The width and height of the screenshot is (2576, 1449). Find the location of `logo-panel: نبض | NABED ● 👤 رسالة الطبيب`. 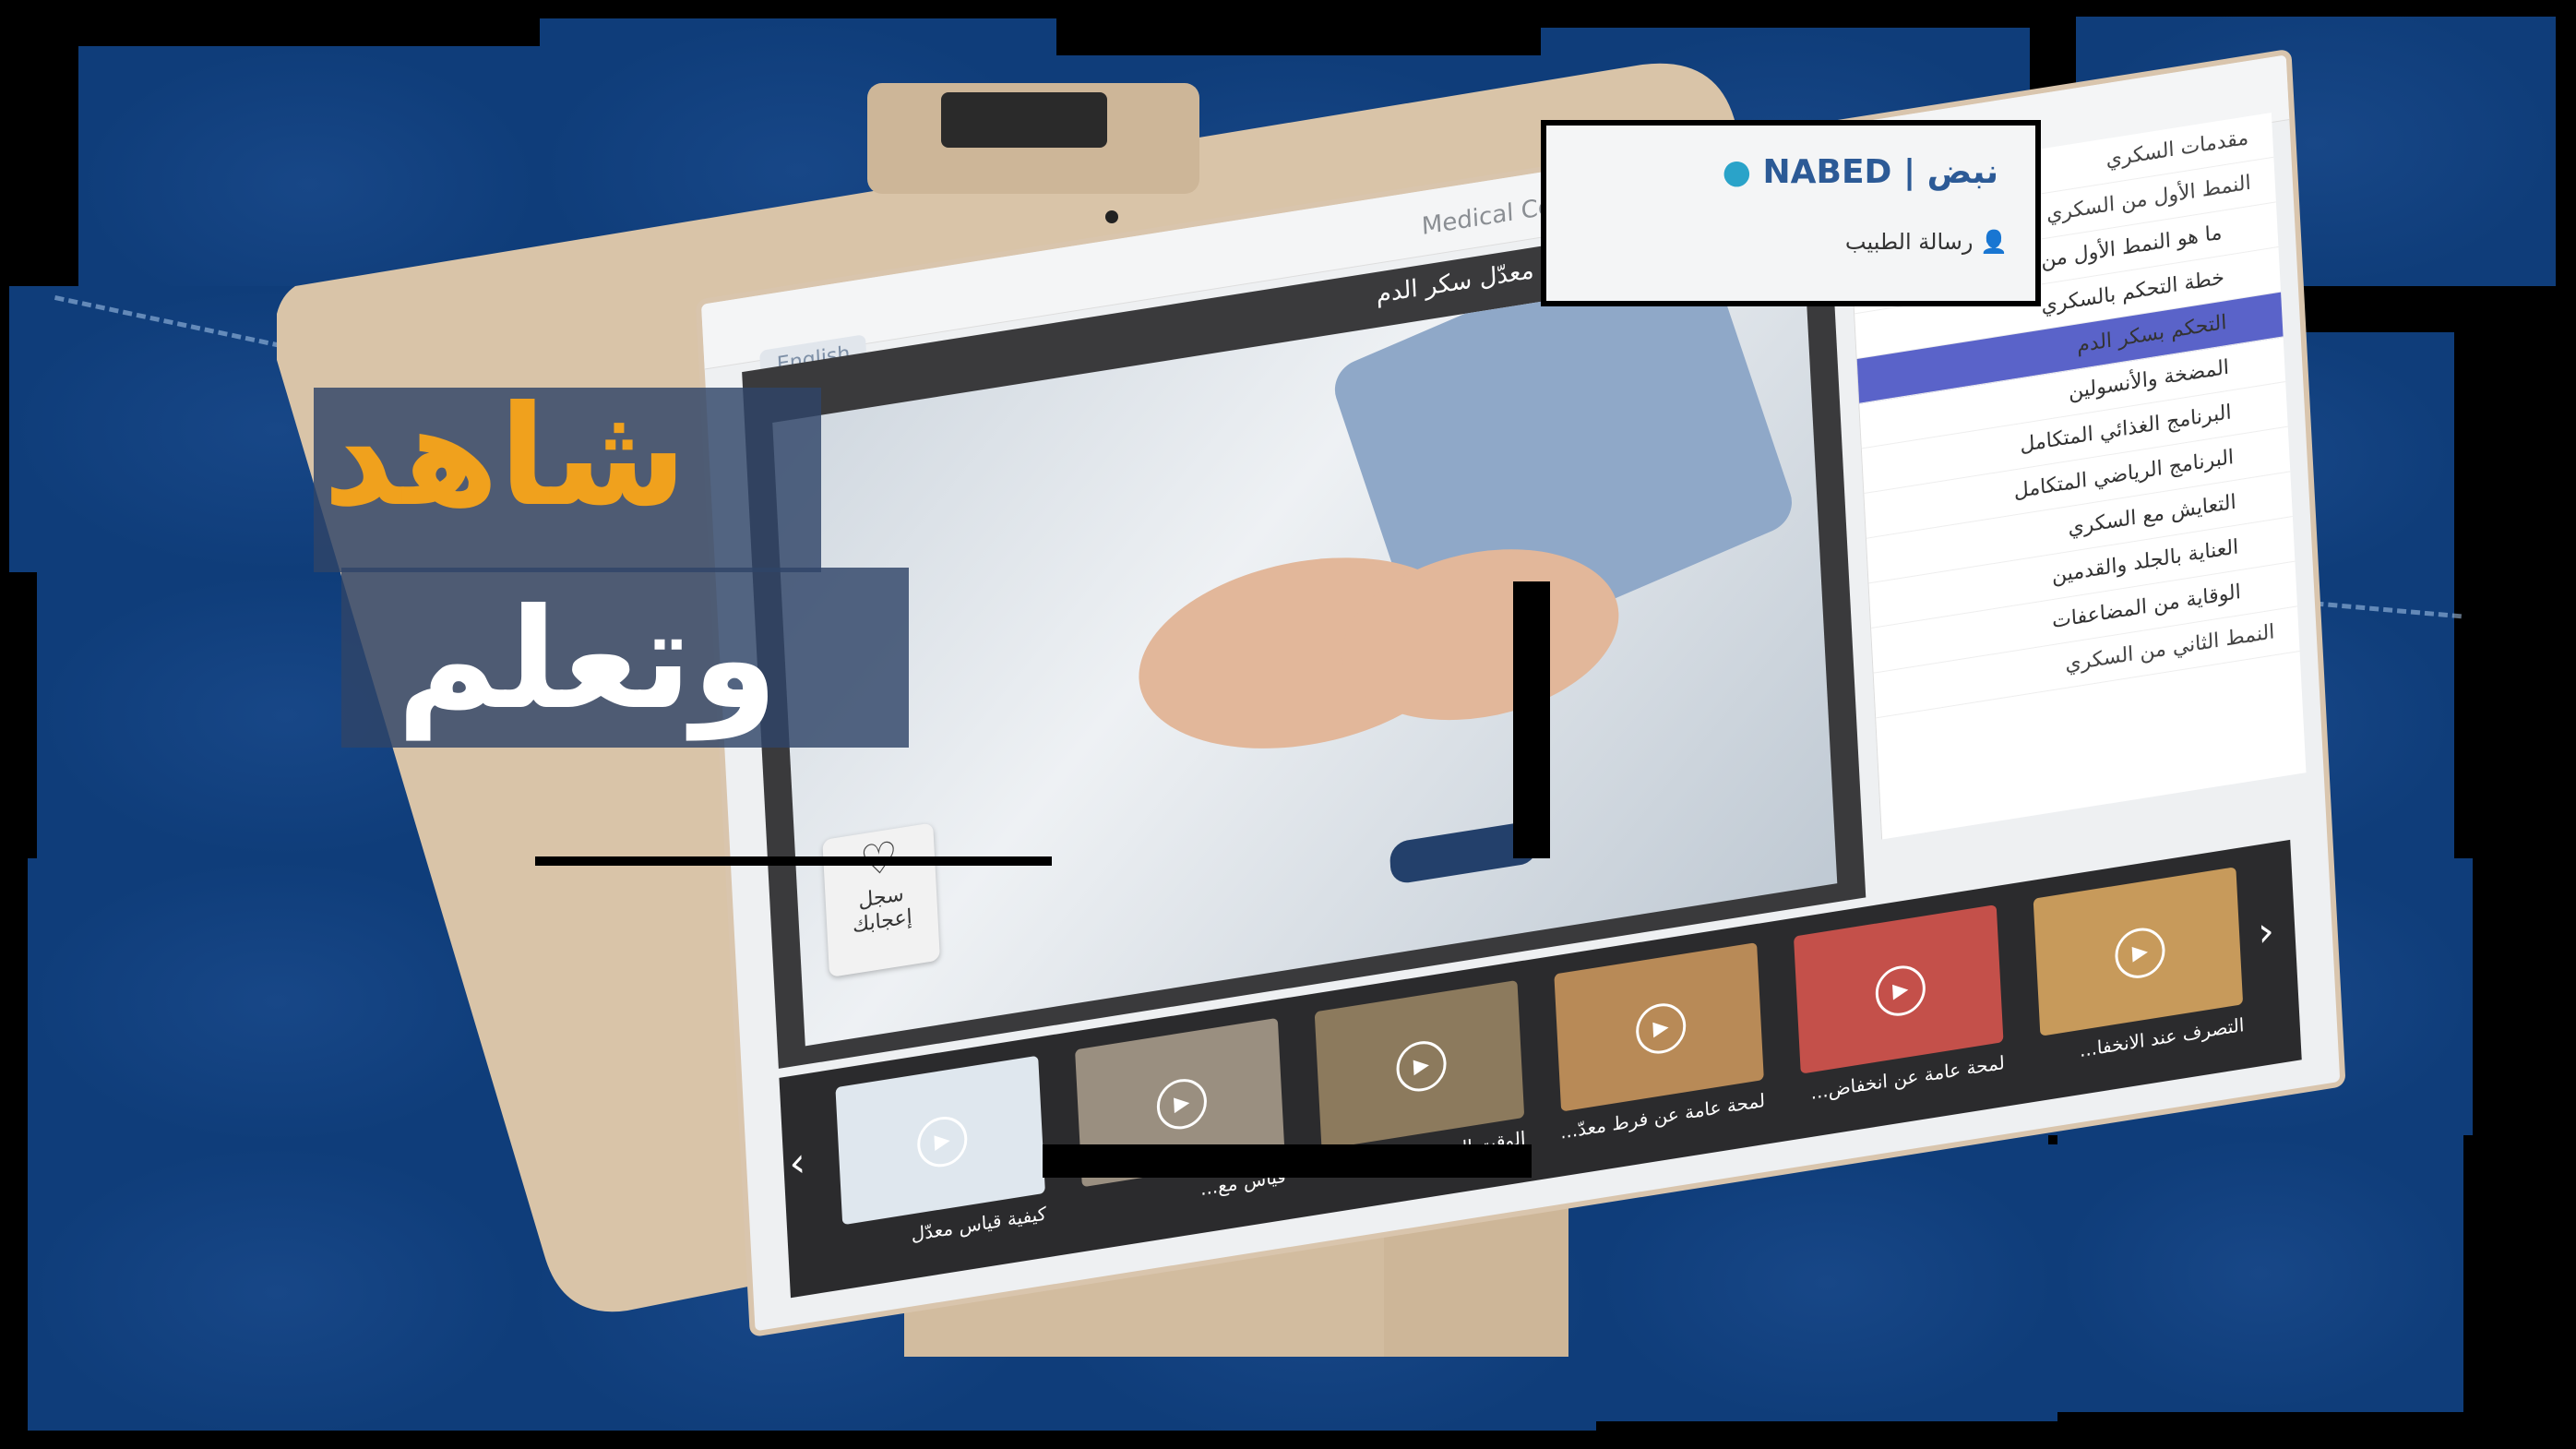

logo-panel: نبض | NABED ● 👤 رسالة الطبيب is located at coordinates (1791, 213).